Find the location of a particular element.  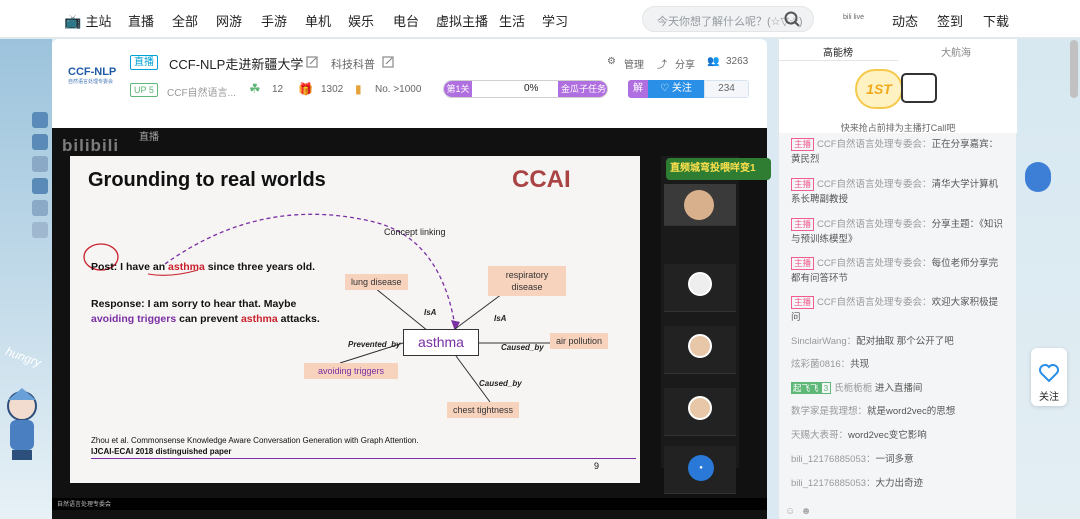

chat-content: word2vec变它影响 is located at coordinates (887, 435).